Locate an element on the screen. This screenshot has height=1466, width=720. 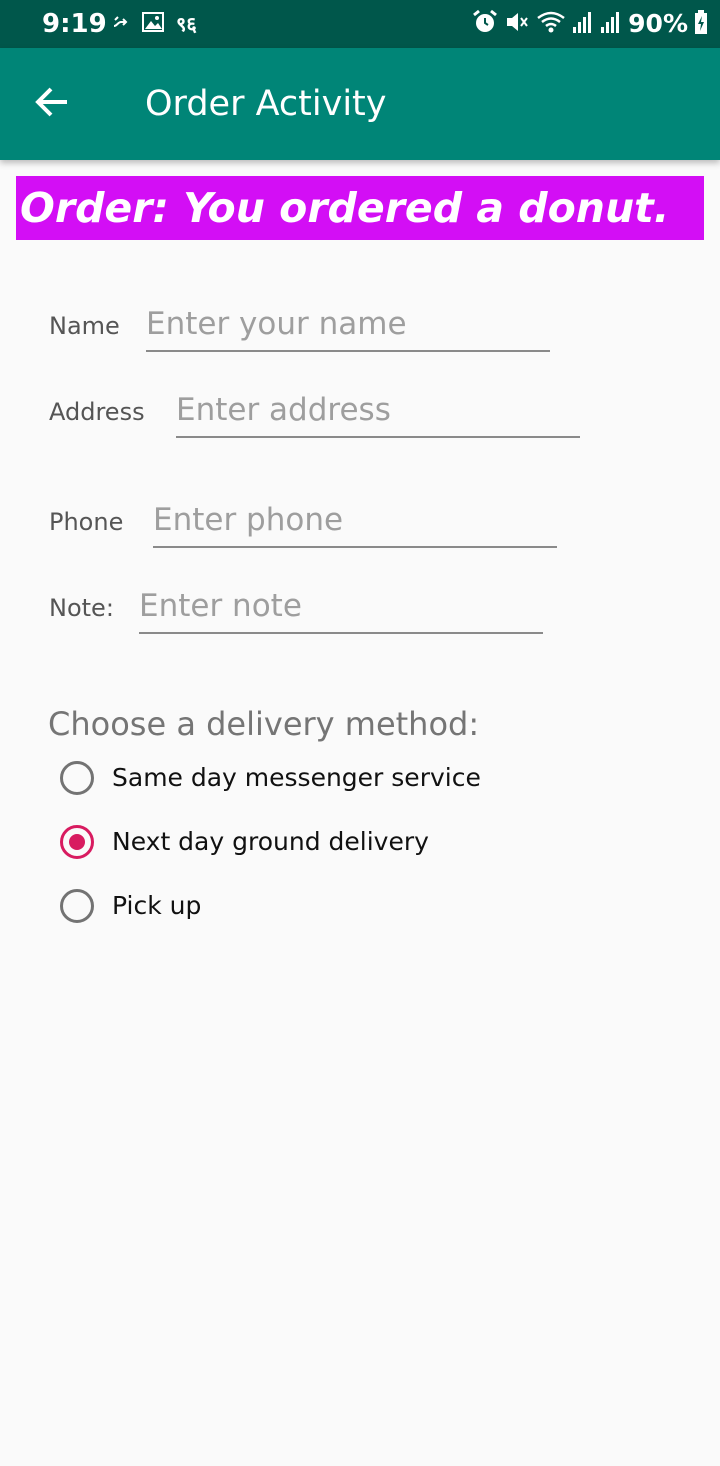
status-system-icons: 90% is located at coordinates (590, 24).